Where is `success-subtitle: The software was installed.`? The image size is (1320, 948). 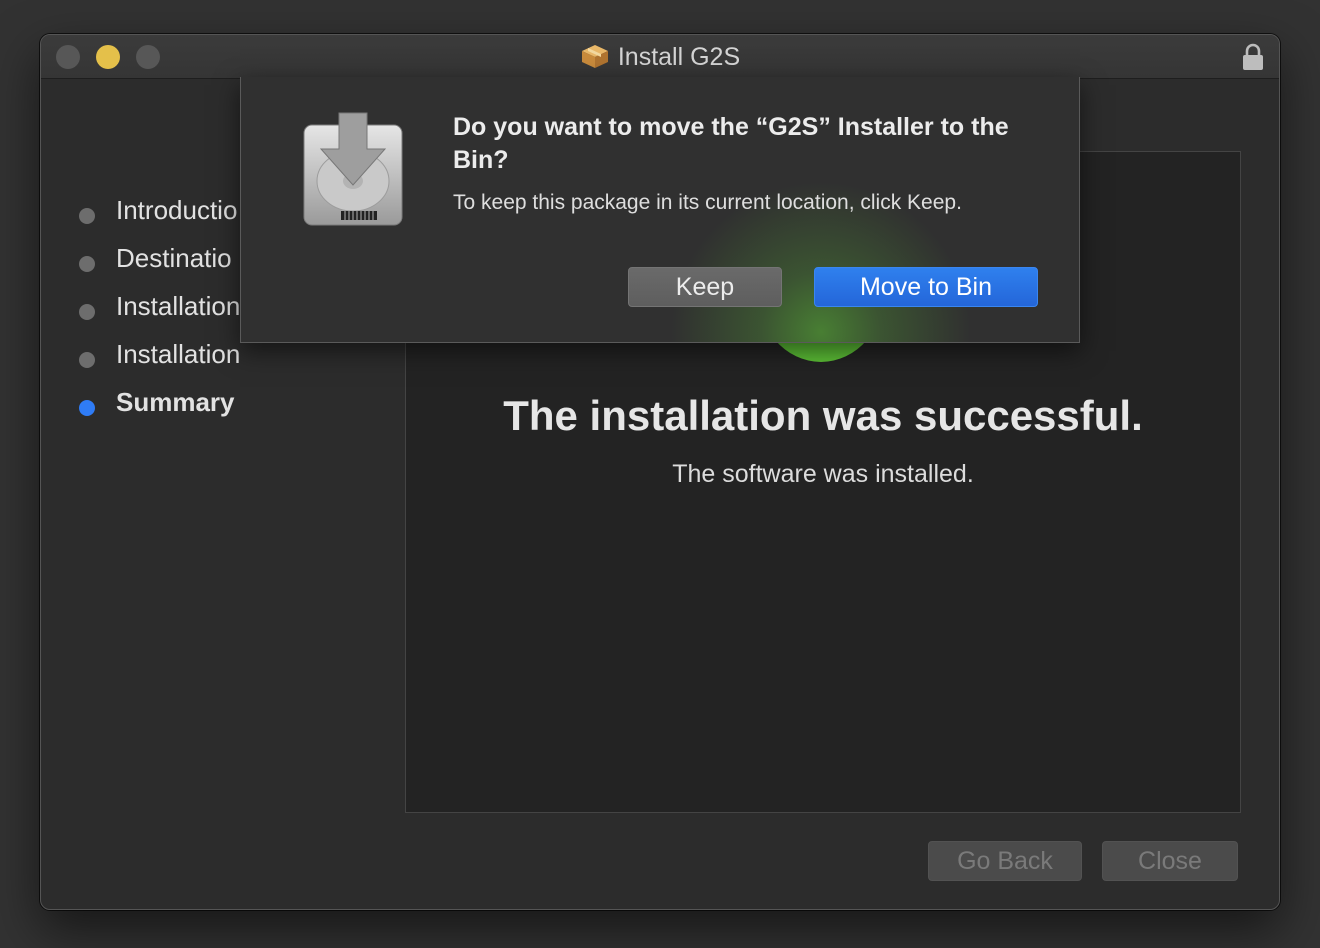
success-subtitle: The software was installed. is located at coordinates (823, 474).